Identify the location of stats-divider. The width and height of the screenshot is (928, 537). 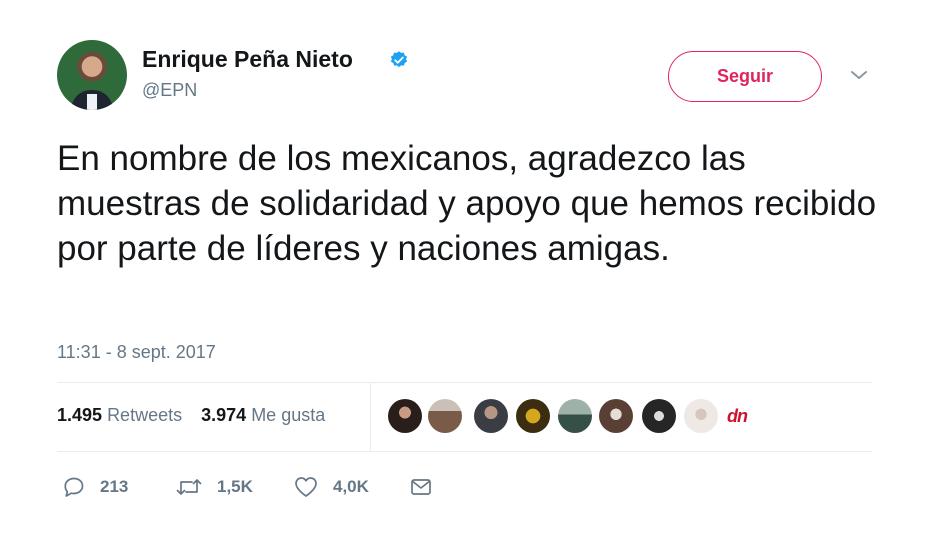
(370, 417).